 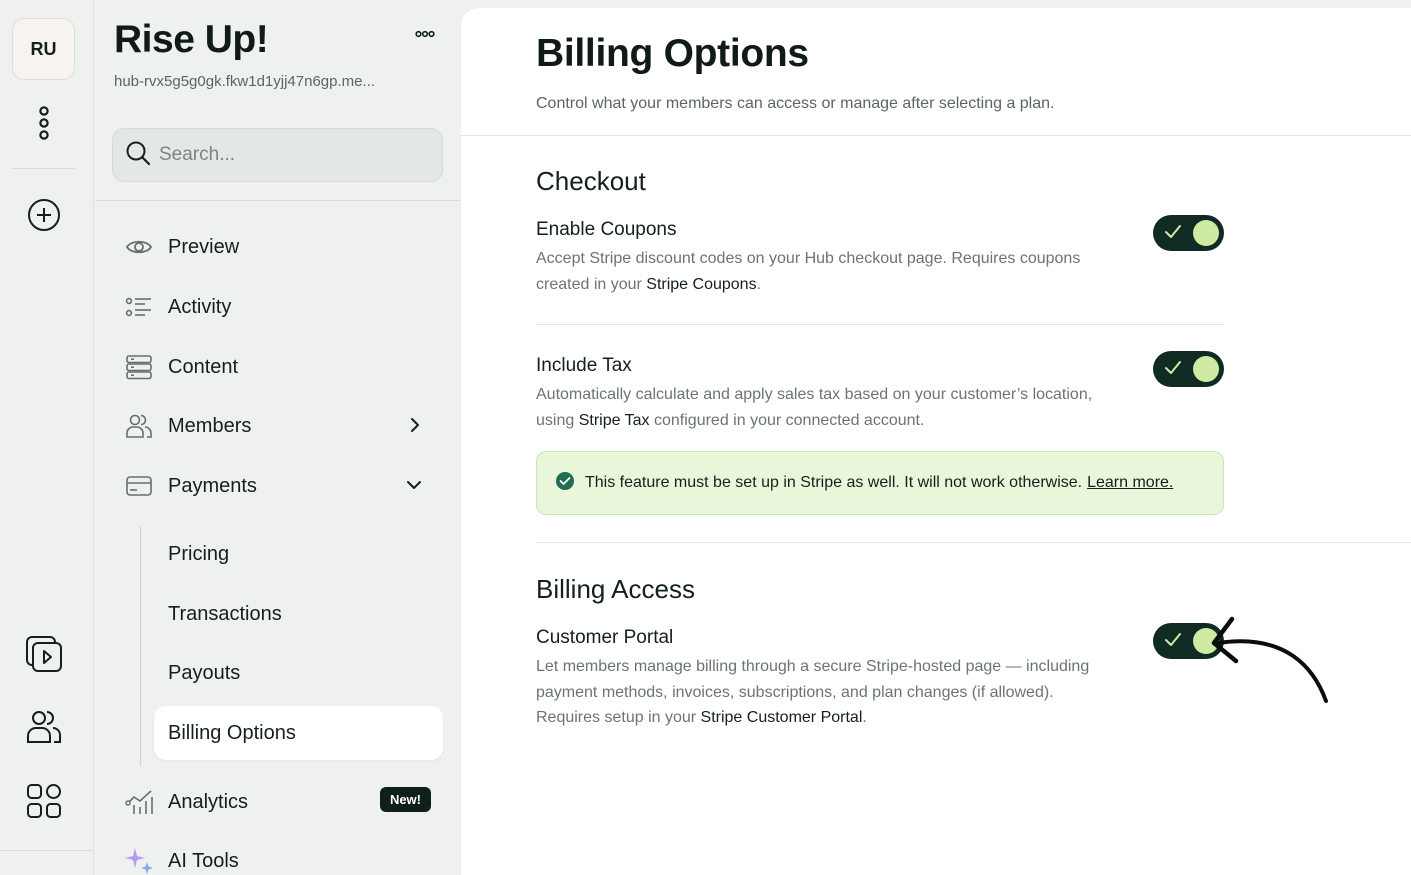 What do you see at coordinates (43, 168) in the screenshot?
I see `rail-divider` at bounding box center [43, 168].